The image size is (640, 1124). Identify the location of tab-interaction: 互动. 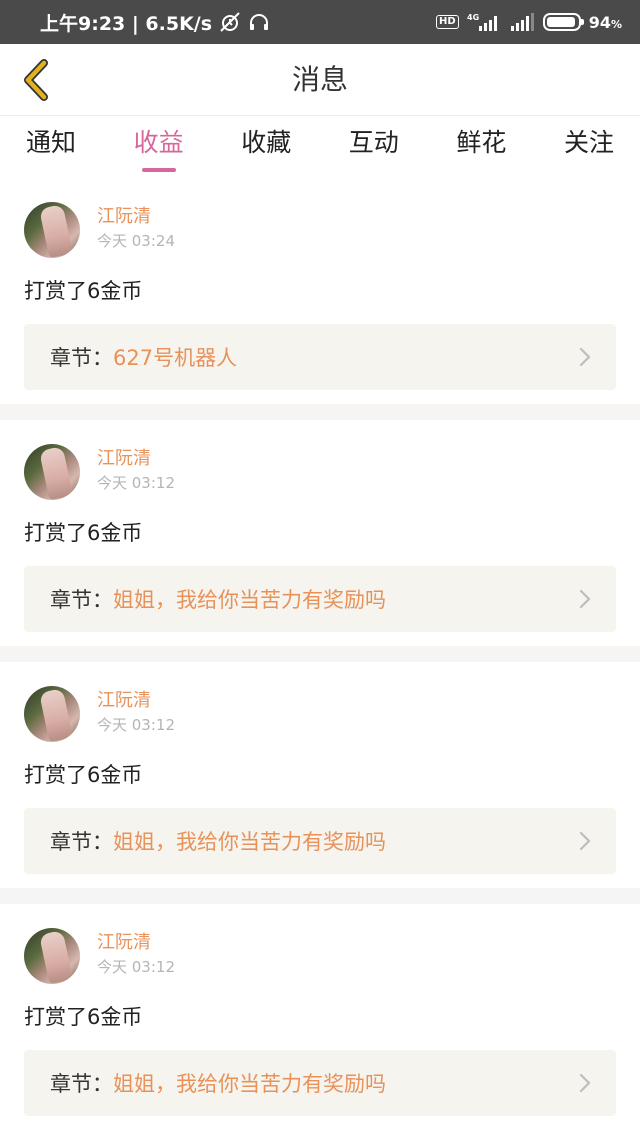
(374, 147).